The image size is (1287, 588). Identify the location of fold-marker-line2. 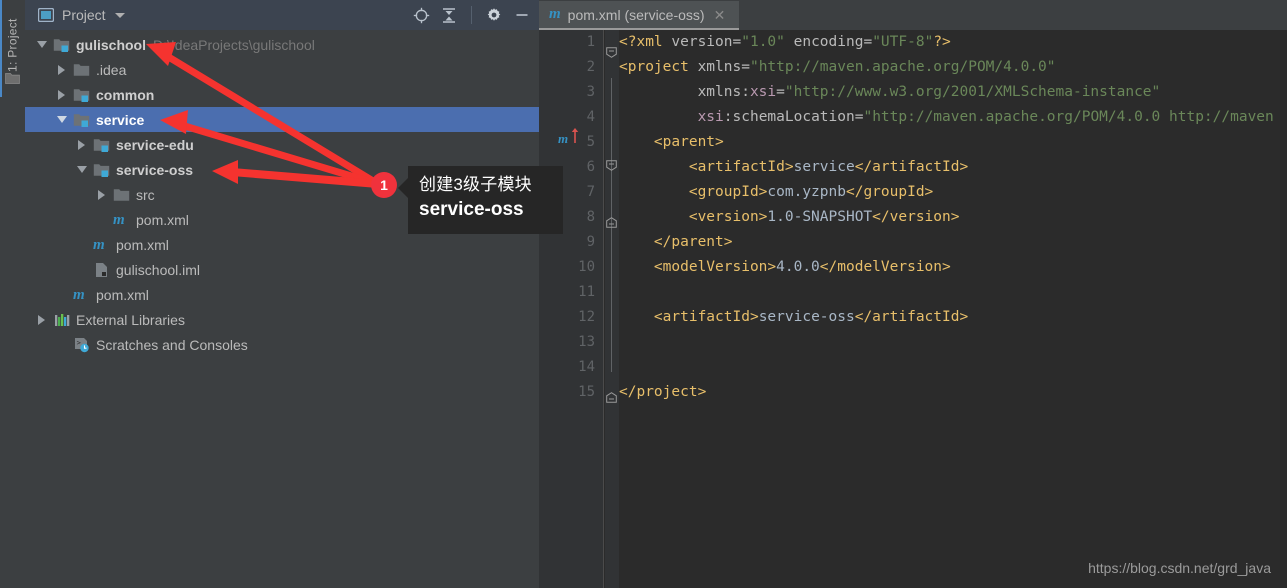
(611, 51).